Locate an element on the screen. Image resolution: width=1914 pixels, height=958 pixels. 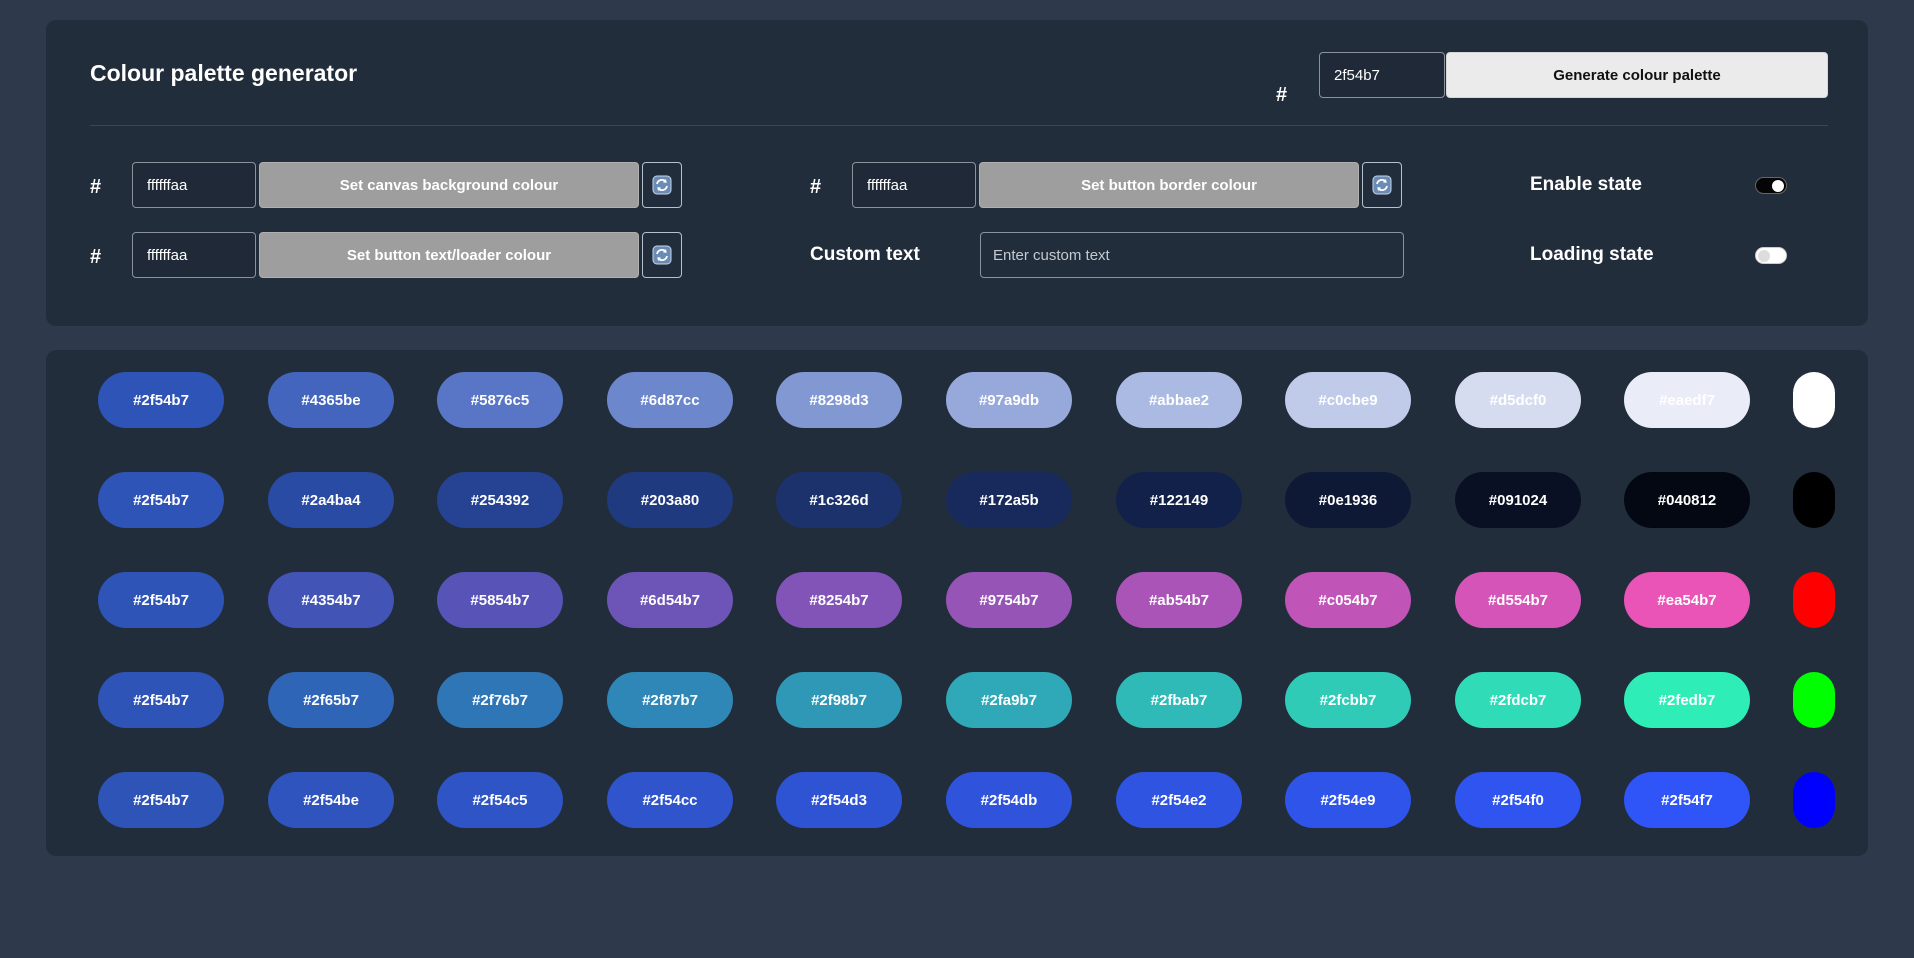
palette-swatch: #0e1936 is located at coordinates (1348, 500).